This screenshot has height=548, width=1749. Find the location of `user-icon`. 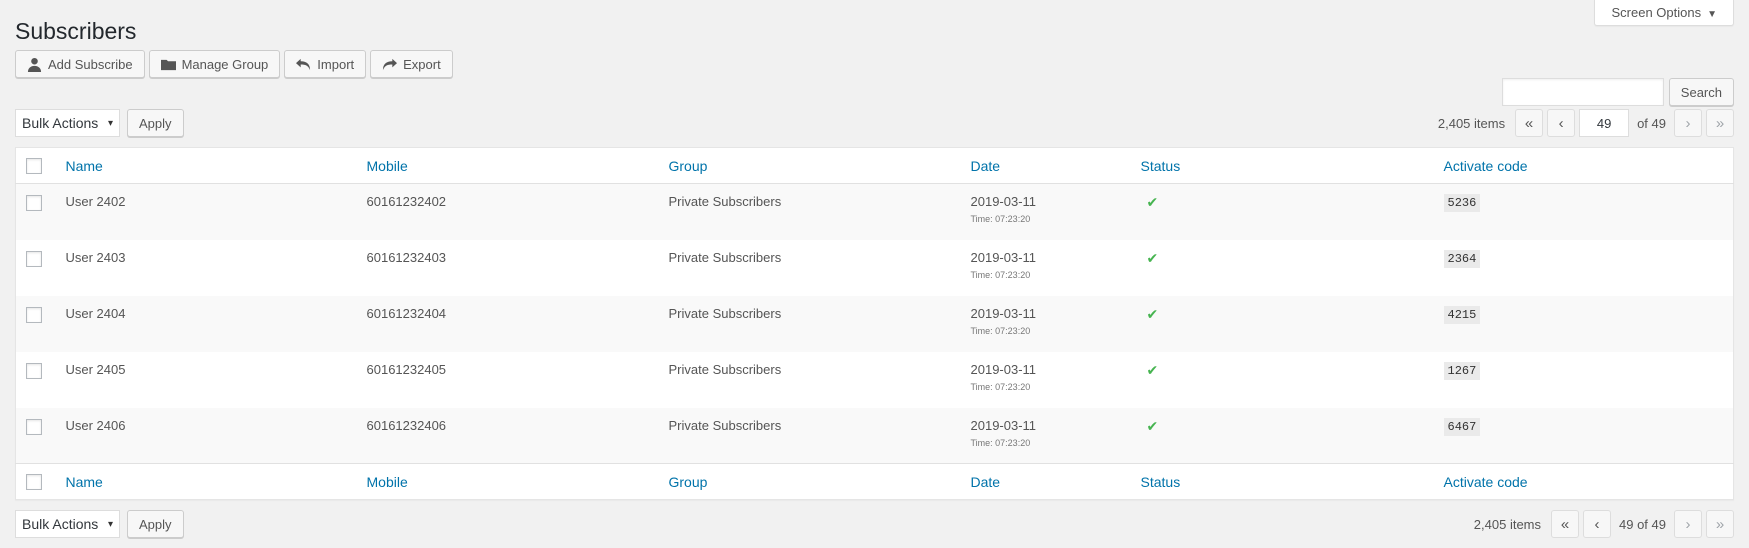

user-icon is located at coordinates (34, 64).